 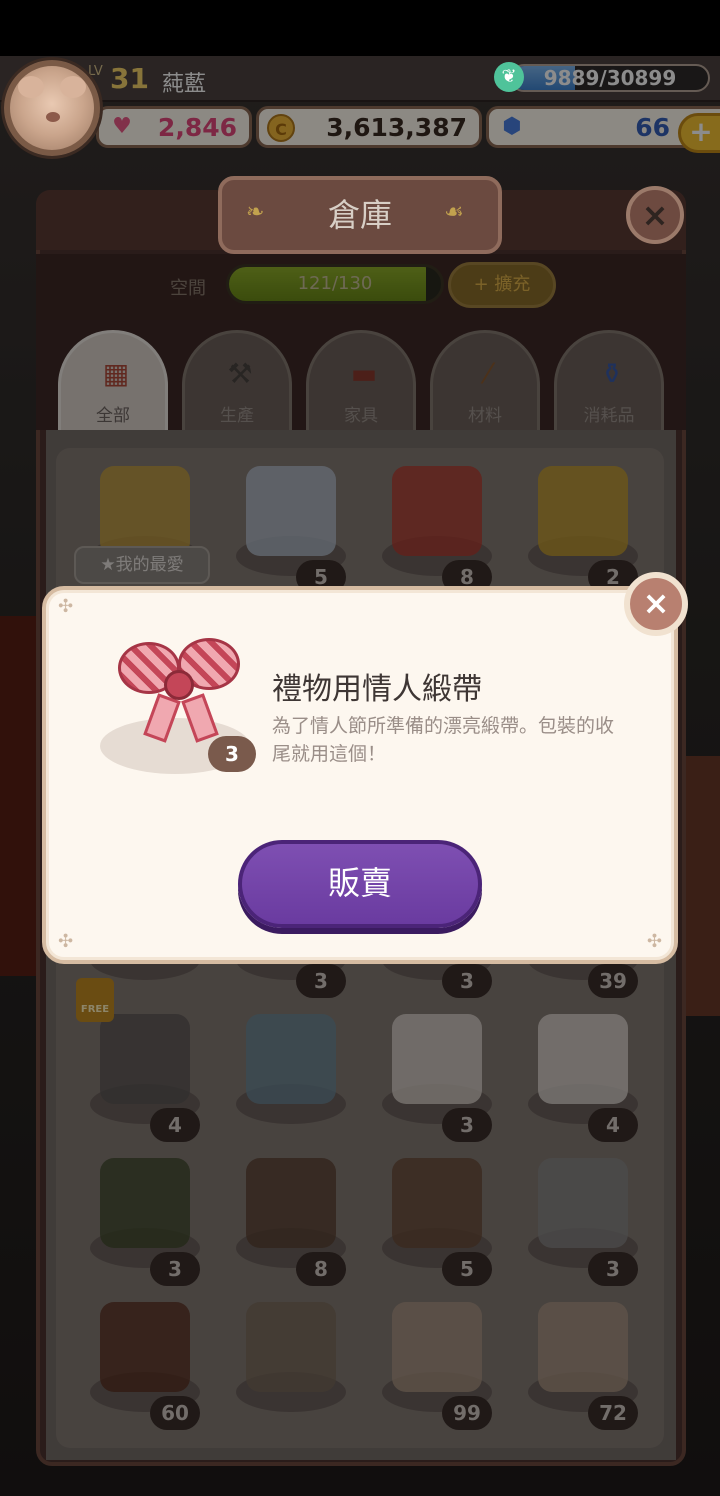 I want to click on item-count-badge: 3, so click(x=232, y=754).